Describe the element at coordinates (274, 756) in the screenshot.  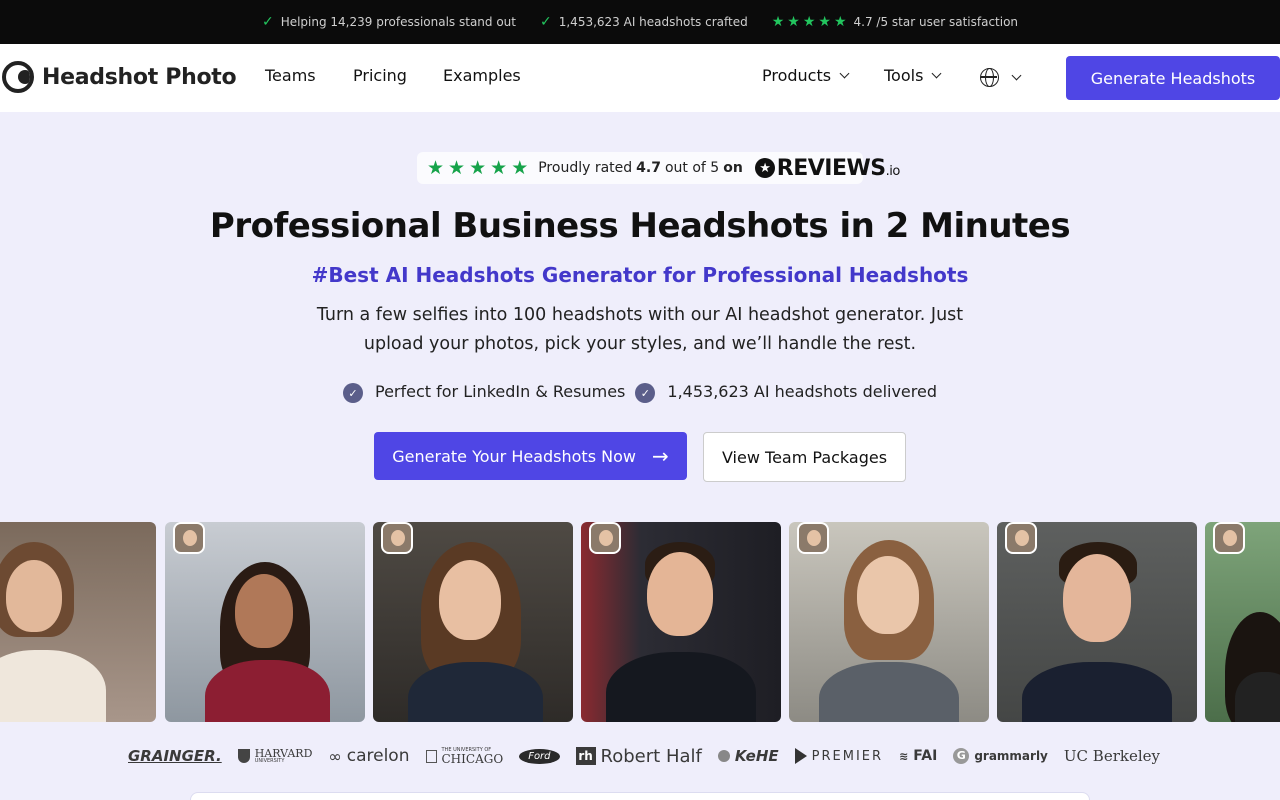
I see `client-logo: HARVARD UNIVERSITY` at that location.